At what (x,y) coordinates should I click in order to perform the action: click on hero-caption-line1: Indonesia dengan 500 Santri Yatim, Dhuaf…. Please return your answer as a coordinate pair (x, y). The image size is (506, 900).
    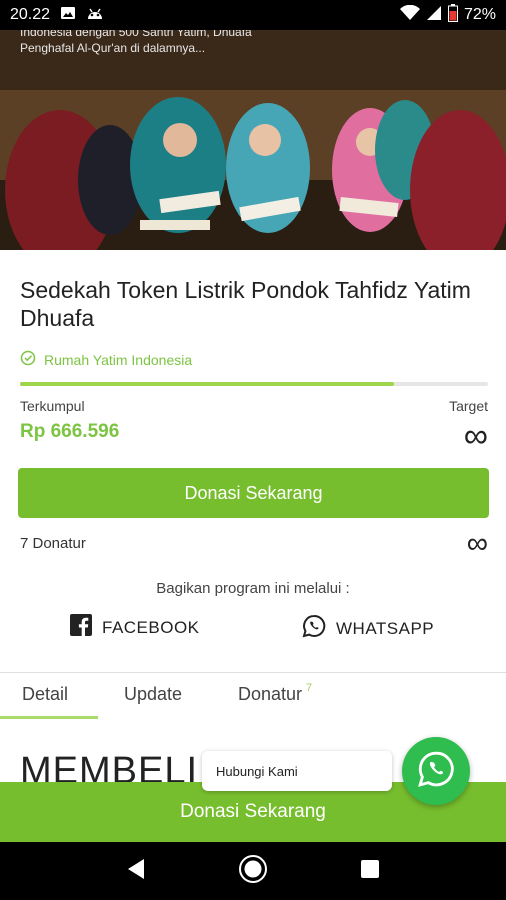
    Looking at the image, I should click on (136, 34).